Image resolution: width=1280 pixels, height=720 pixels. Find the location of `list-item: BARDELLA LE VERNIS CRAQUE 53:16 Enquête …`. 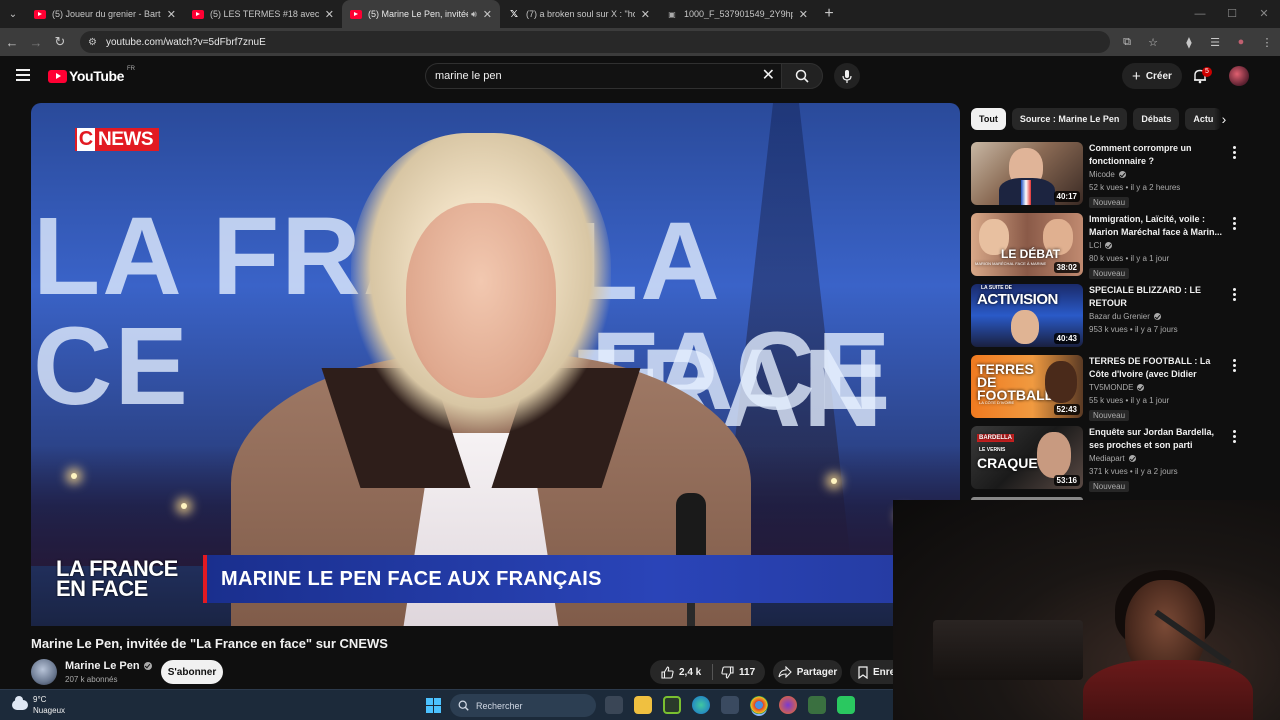

list-item: BARDELLA LE VERNIS CRAQUE 53:16 Enquête … is located at coordinates (1108, 461).